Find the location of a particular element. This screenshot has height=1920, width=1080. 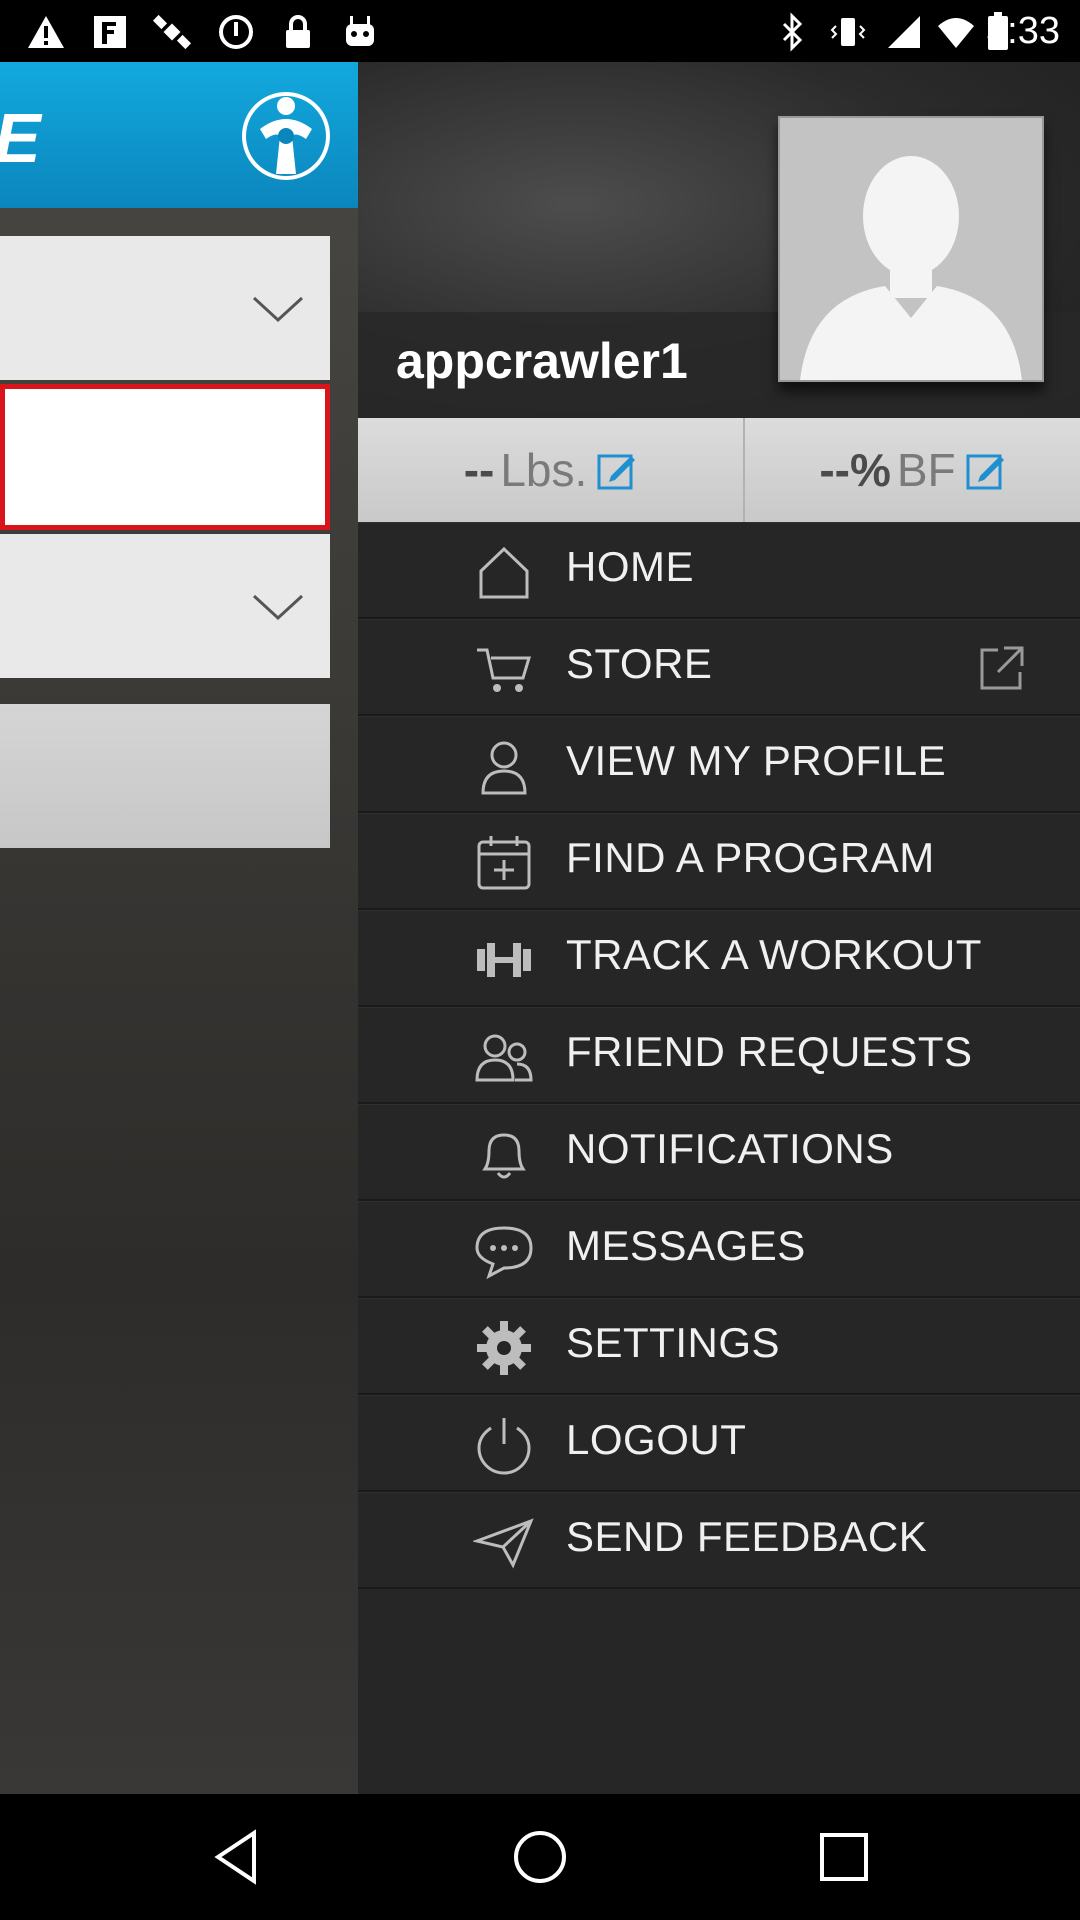

menu-label: VIEW MY PROFILE is located at coordinates (756, 760).